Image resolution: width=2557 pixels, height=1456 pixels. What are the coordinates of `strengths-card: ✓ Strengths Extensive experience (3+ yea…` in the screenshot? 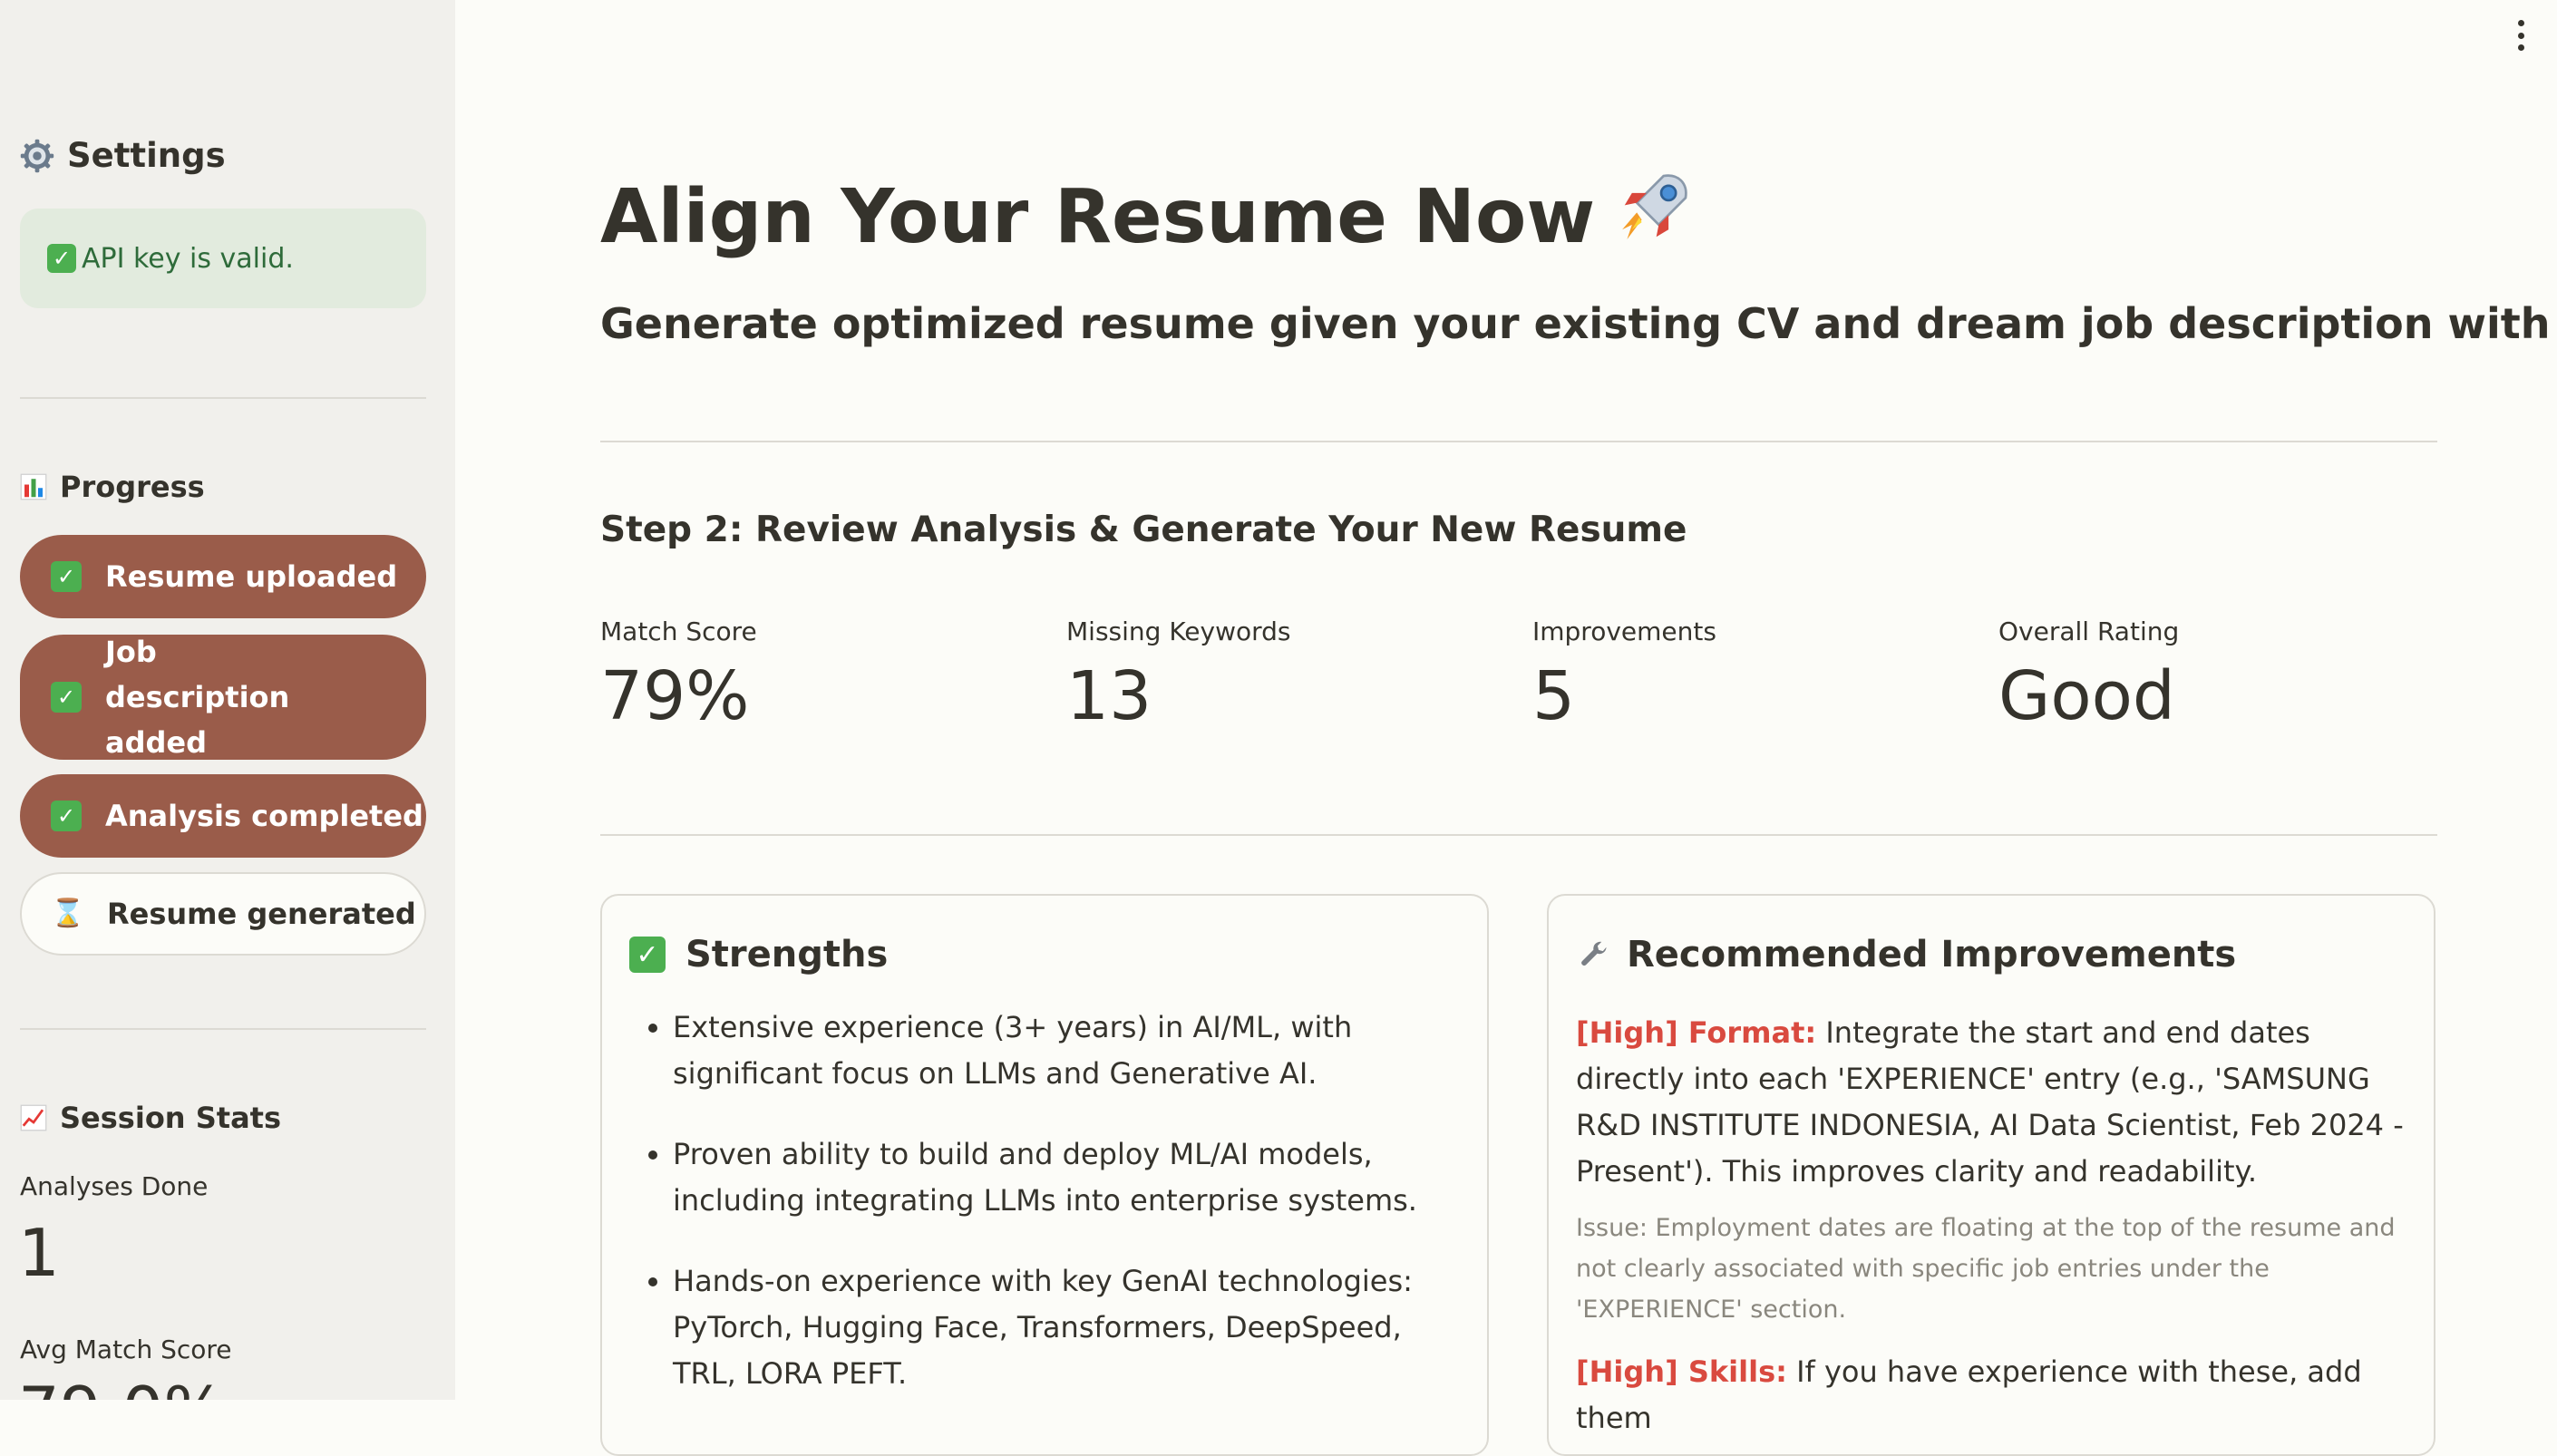 It's located at (1044, 1175).